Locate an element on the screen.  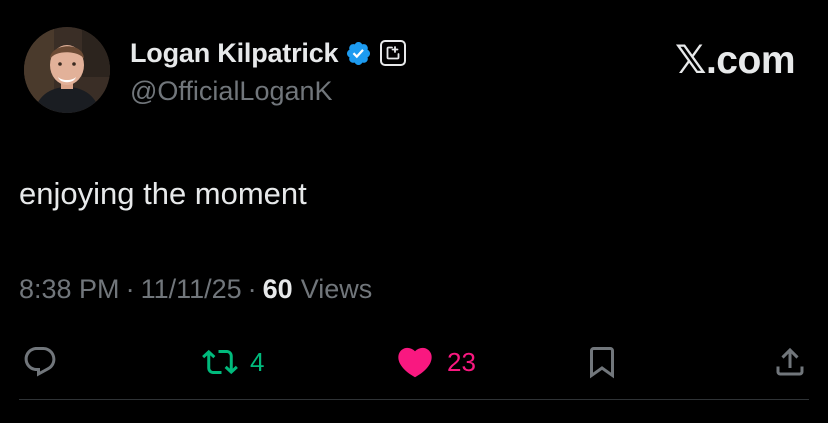
external-link-icon is located at coordinates (393, 53).